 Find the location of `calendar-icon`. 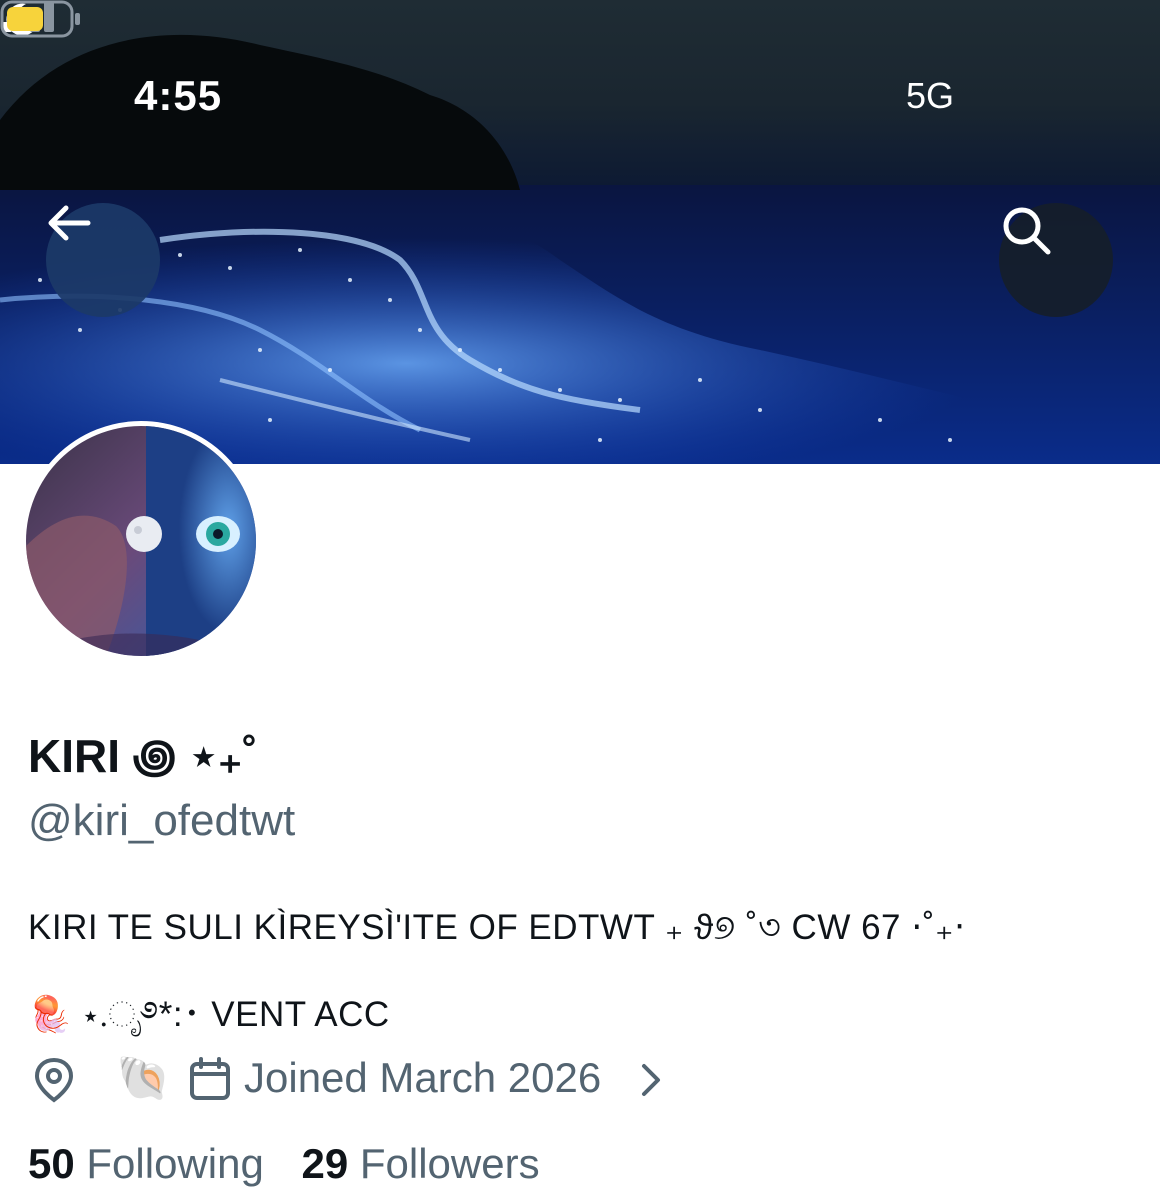

calendar-icon is located at coordinates (210, 1078).